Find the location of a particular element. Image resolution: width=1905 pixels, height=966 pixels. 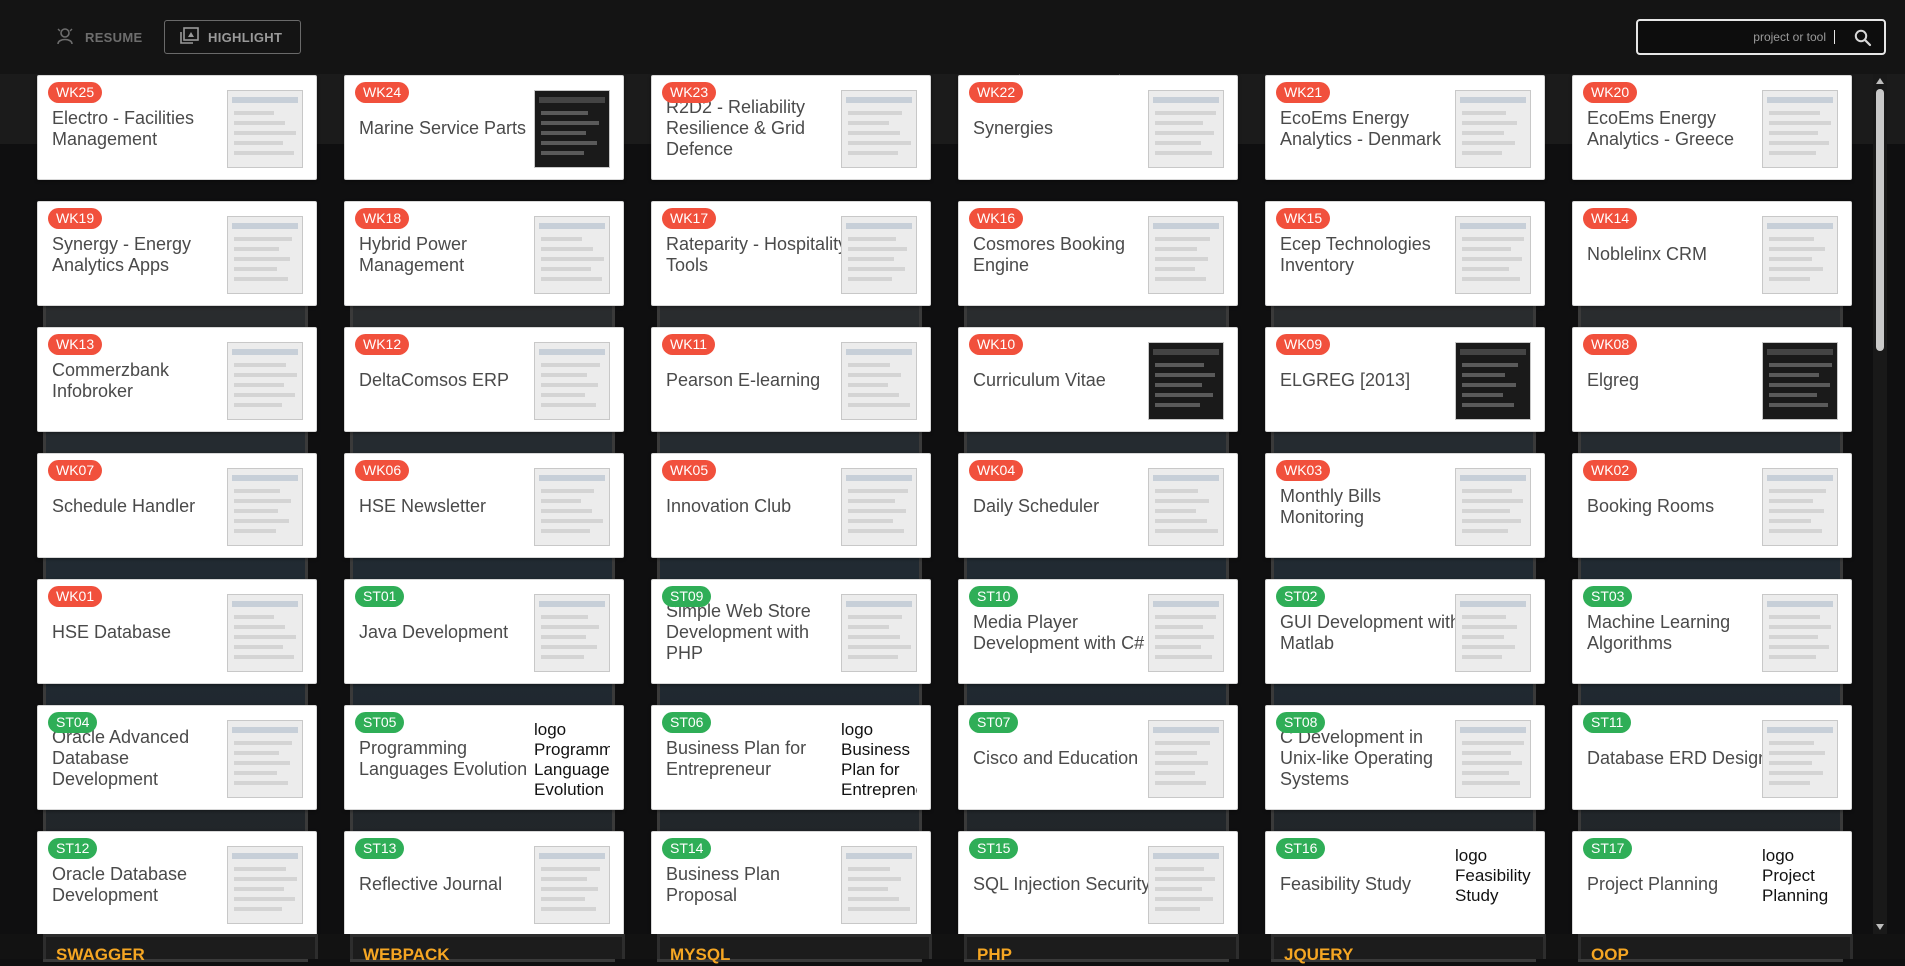

project-card: Java Development ST01 is located at coordinates (484, 631).